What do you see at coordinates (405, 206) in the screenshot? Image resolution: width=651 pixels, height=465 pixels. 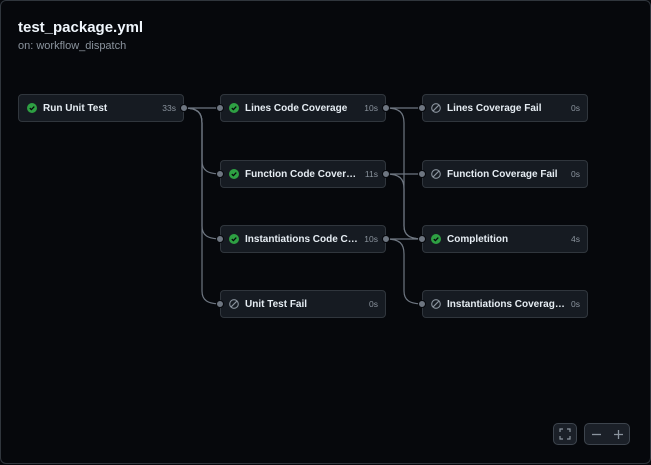 I see `edge-function-to-completion` at bounding box center [405, 206].